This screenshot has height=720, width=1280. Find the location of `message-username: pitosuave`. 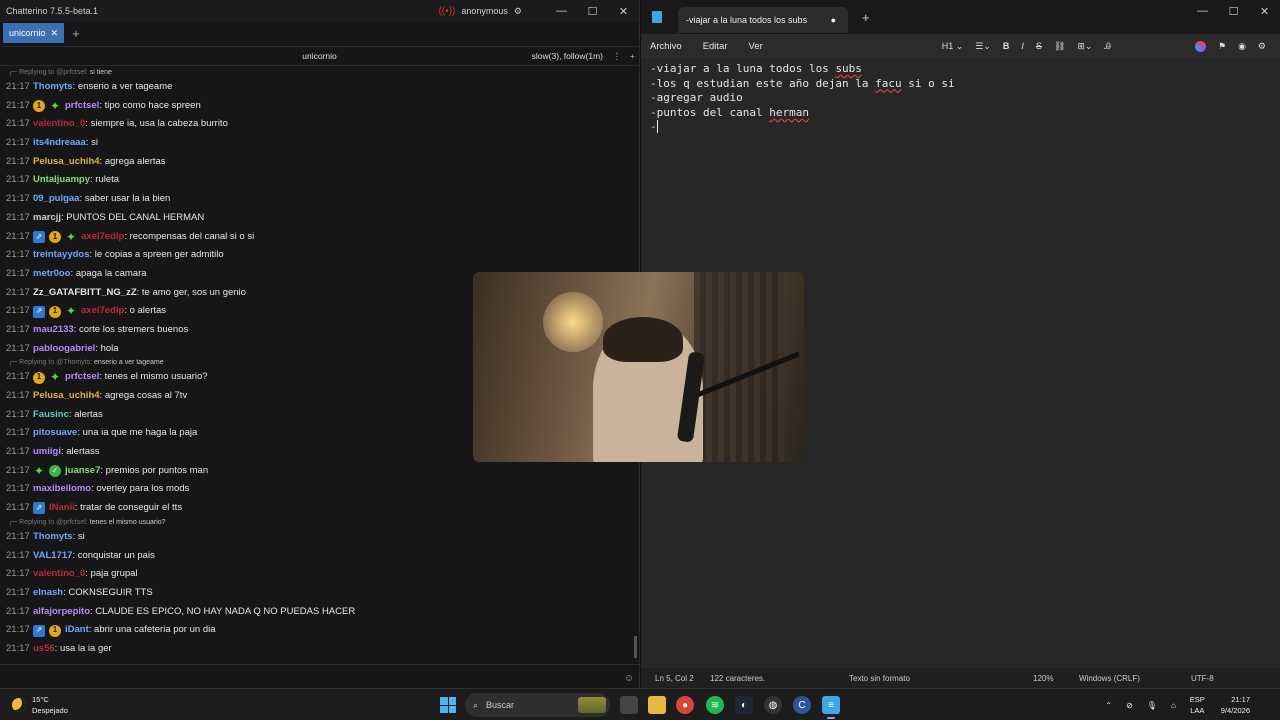

message-username: pitosuave is located at coordinates (55, 433).